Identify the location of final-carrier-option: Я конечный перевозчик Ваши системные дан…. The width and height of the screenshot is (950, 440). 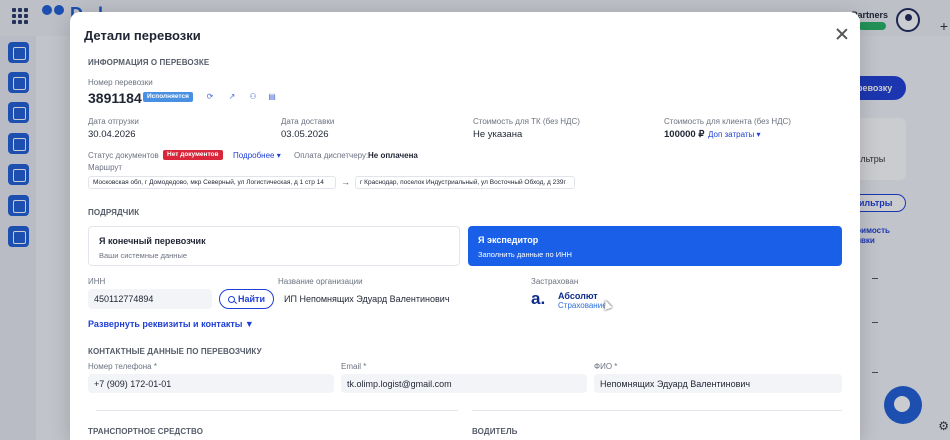
(274, 246).